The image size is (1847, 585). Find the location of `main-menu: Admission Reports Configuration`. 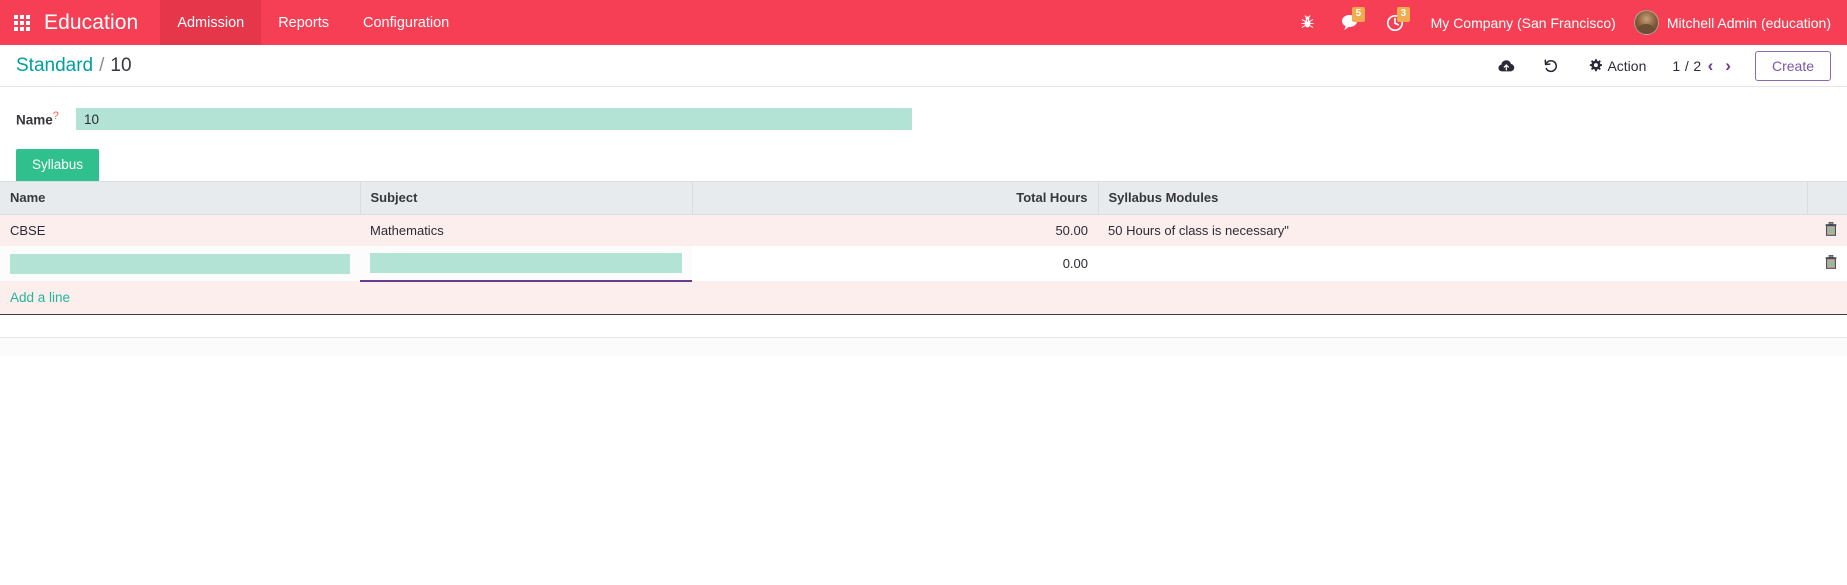

main-menu: Admission Reports Configuration is located at coordinates (313, 22).